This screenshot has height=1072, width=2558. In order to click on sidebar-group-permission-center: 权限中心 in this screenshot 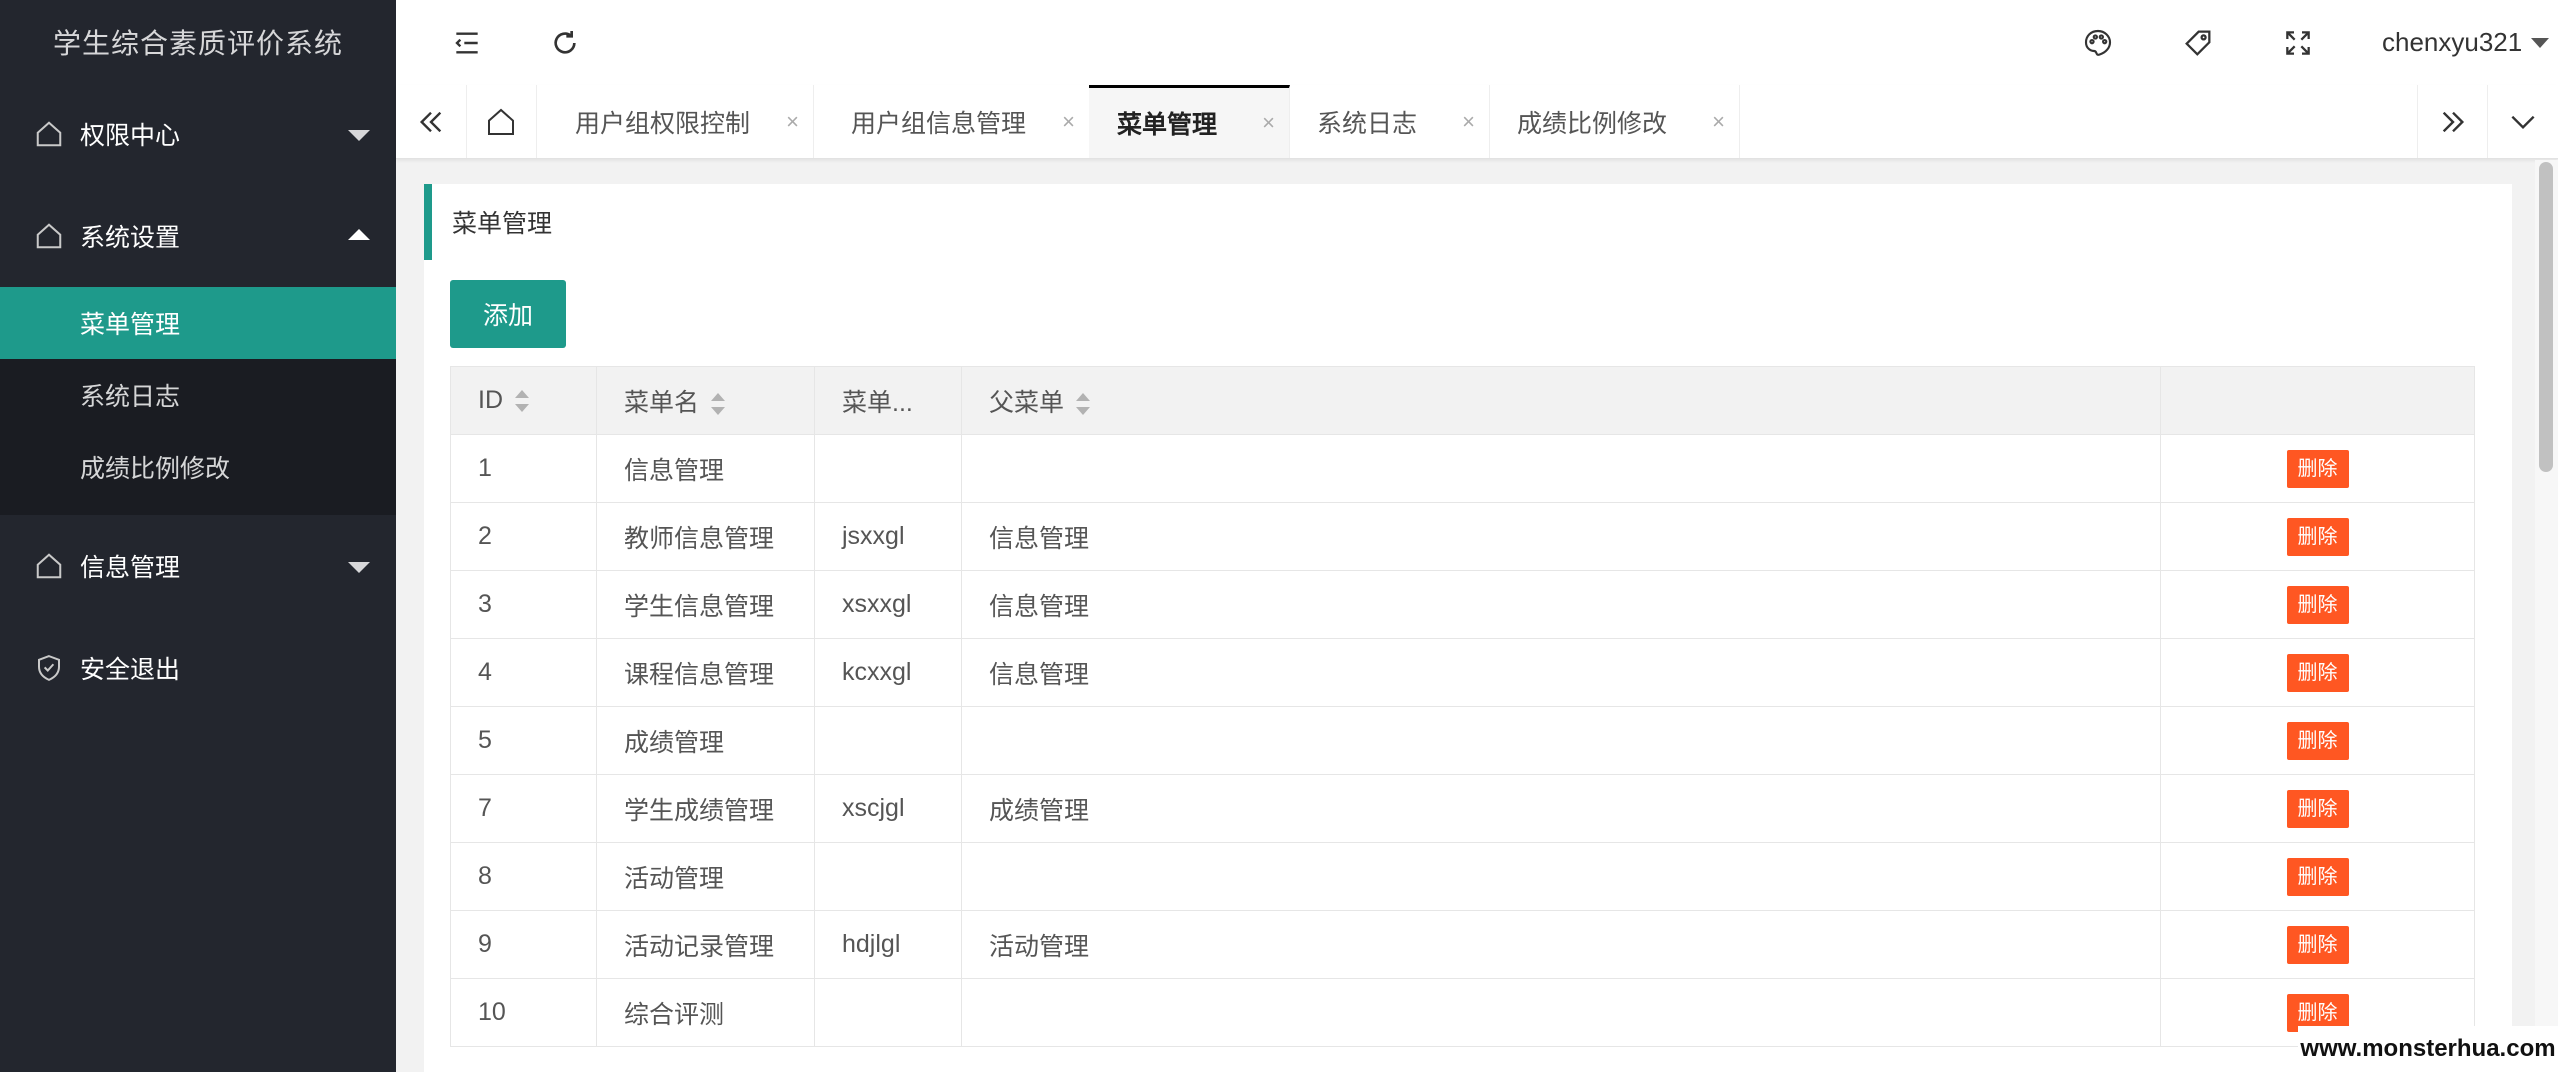, I will do `click(198, 134)`.